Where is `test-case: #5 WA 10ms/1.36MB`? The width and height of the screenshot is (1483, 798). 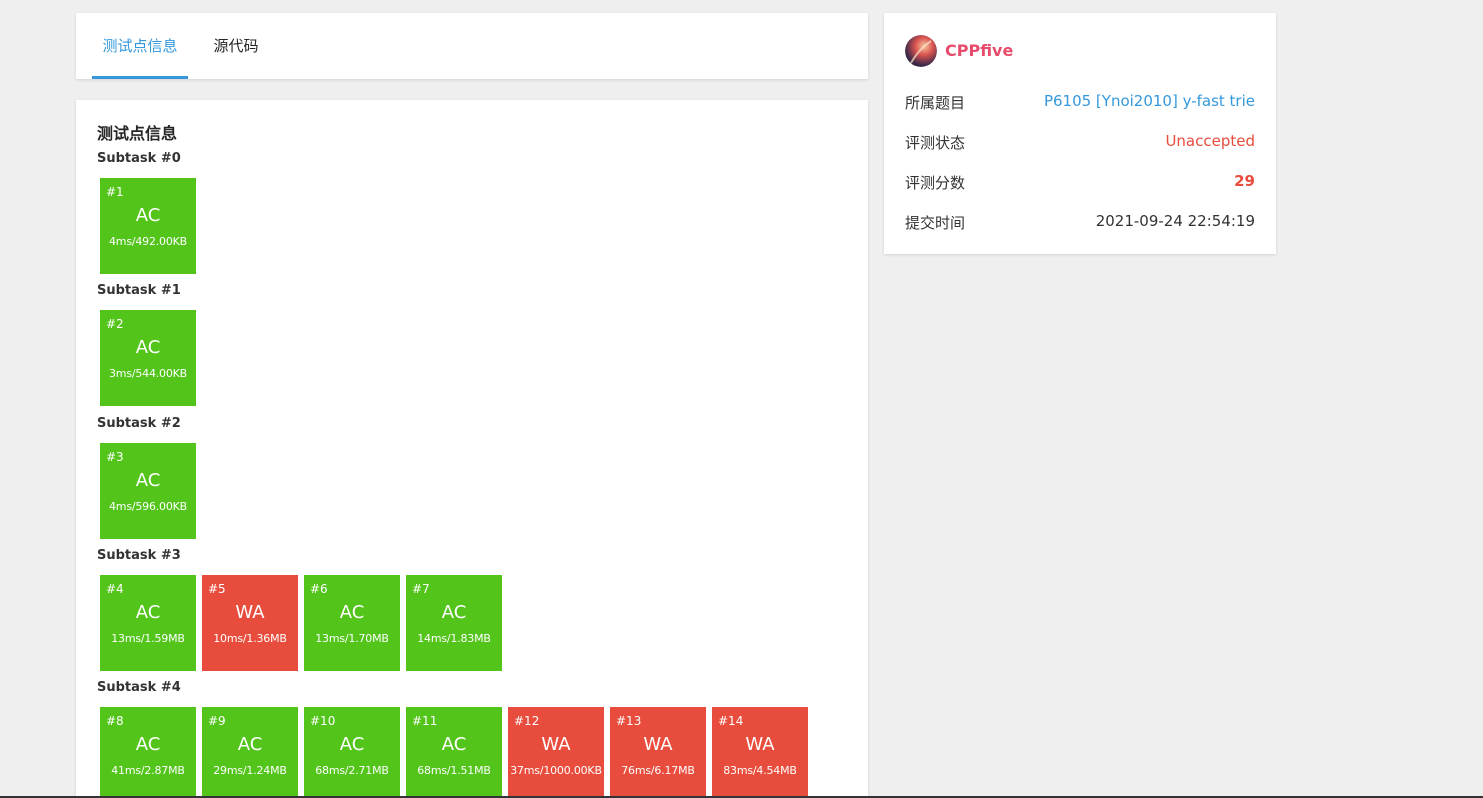
test-case: #5 WA 10ms/1.36MB is located at coordinates (250, 623).